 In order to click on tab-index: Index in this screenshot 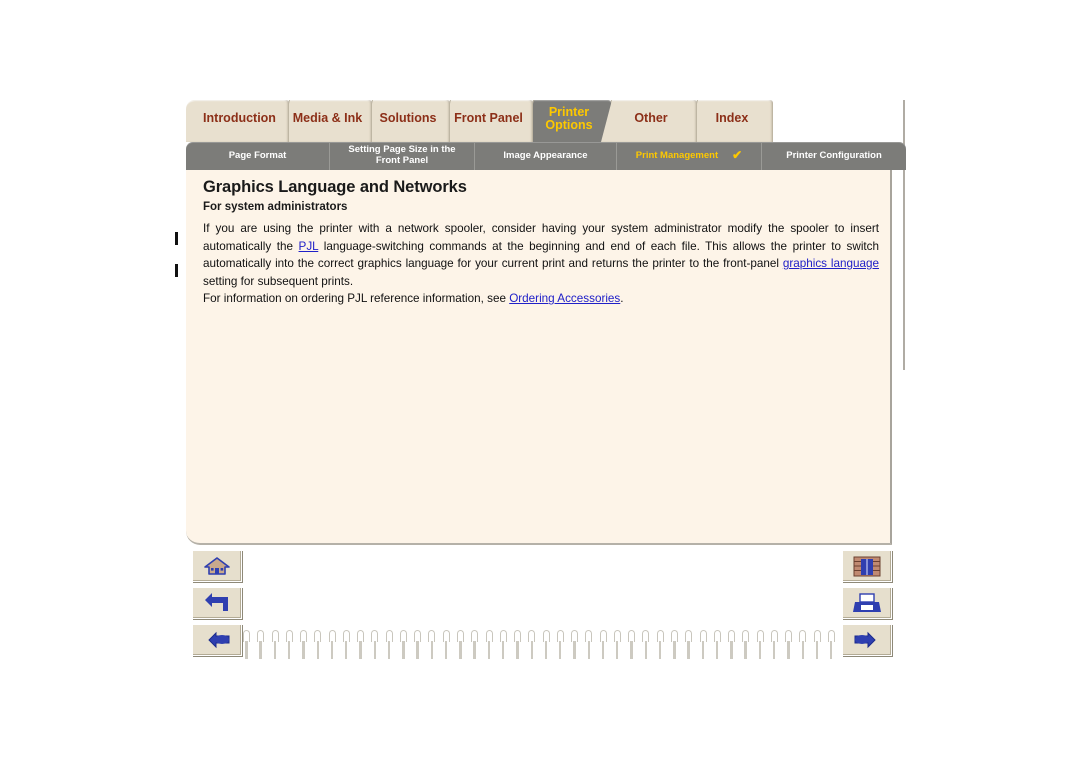, I will do `click(730, 121)`.